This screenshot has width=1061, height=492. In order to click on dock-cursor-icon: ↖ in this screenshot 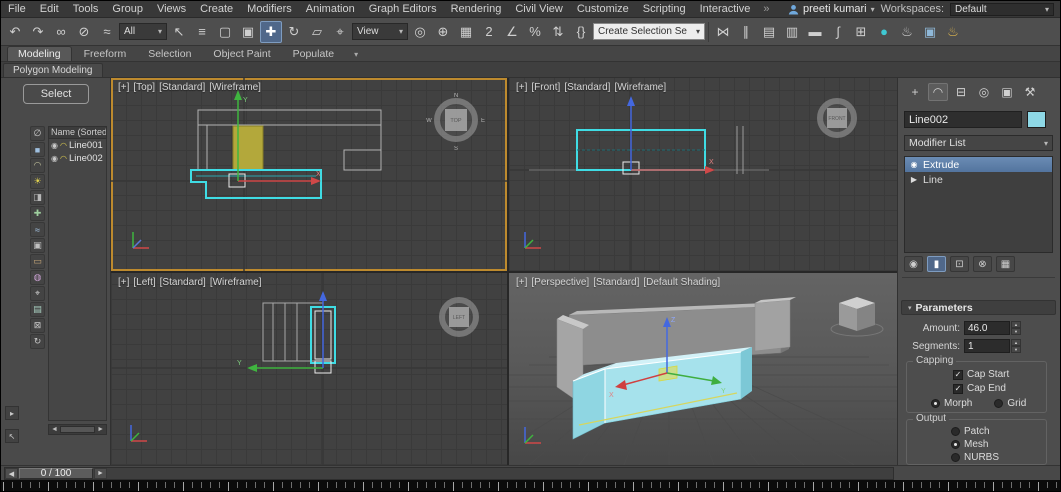, I will do `click(12, 436)`.